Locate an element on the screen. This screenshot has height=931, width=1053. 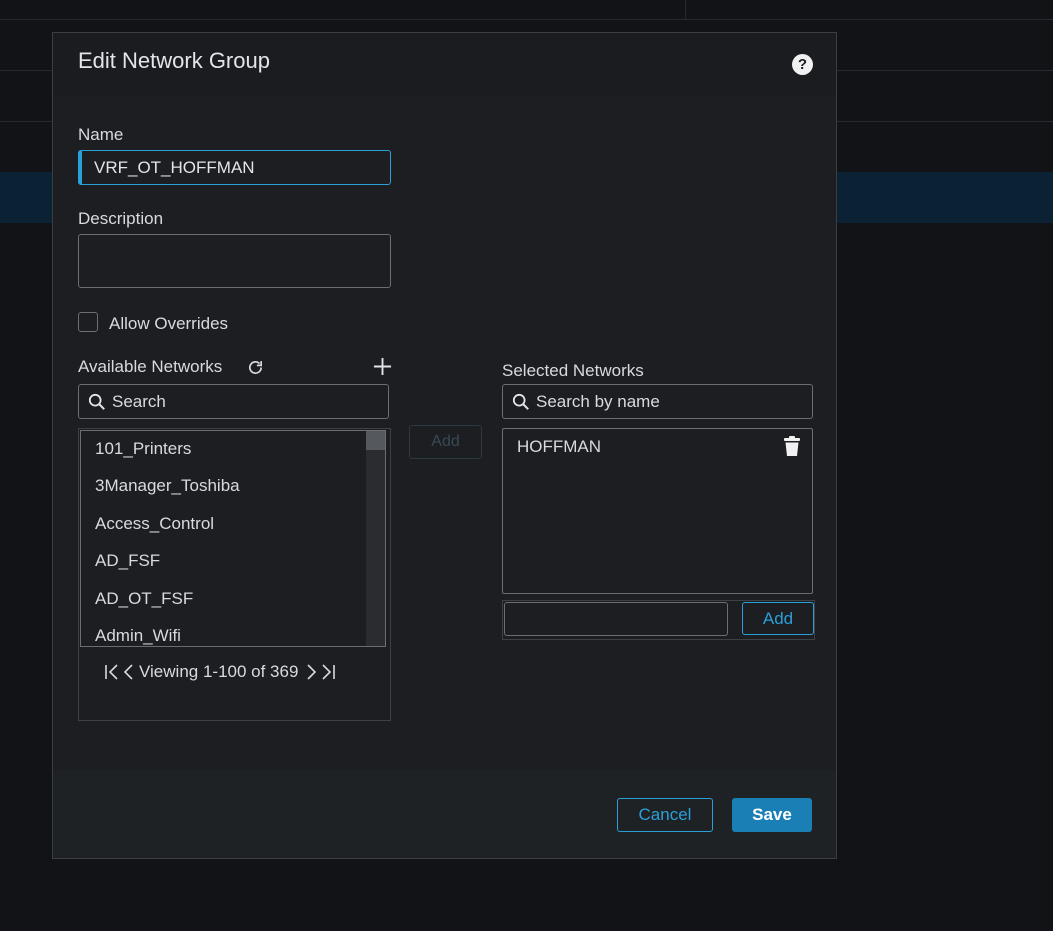
add-network-input is located at coordinates (616, 619).